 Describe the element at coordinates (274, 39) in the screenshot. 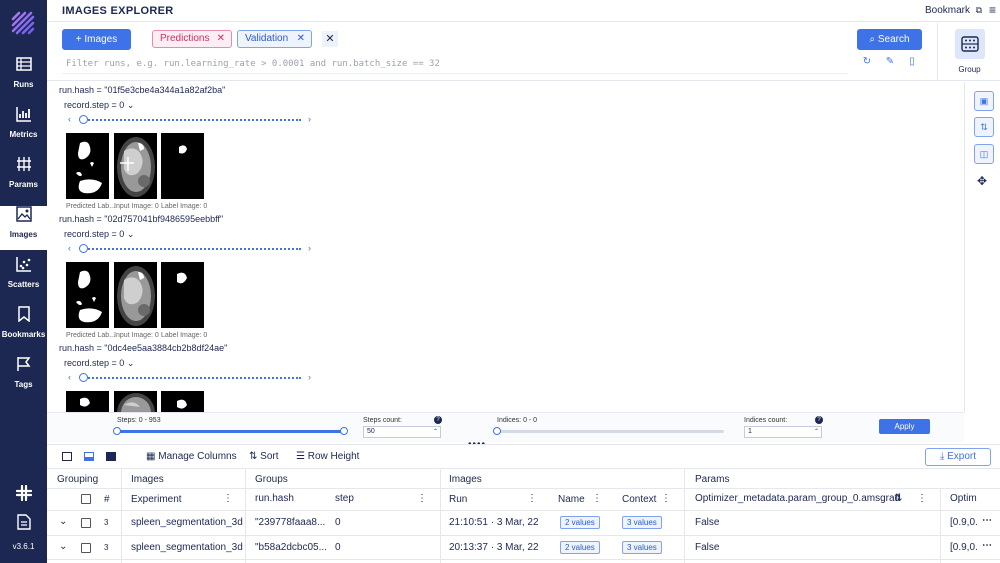

I see `chip-validation: Validation ✕` at that location.